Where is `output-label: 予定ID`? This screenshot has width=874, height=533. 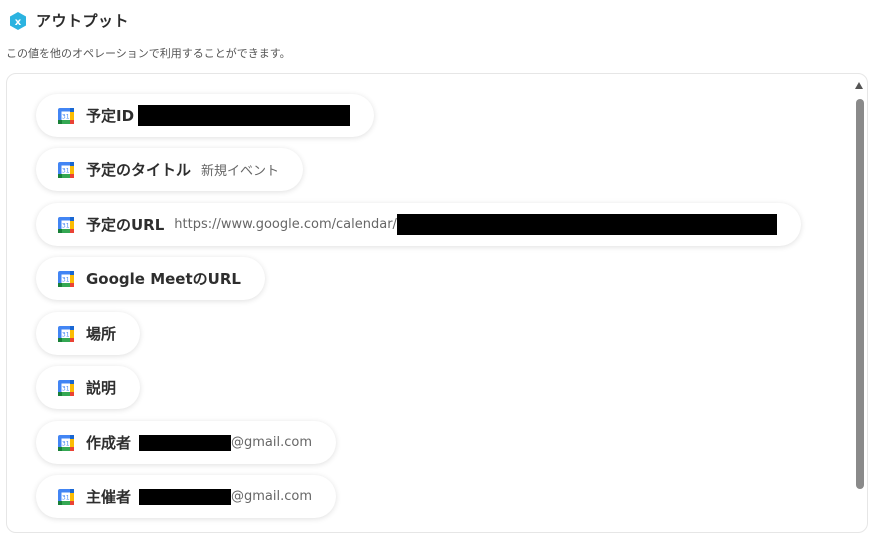
output-label: 予定ID is located at coordinates (110, 116).